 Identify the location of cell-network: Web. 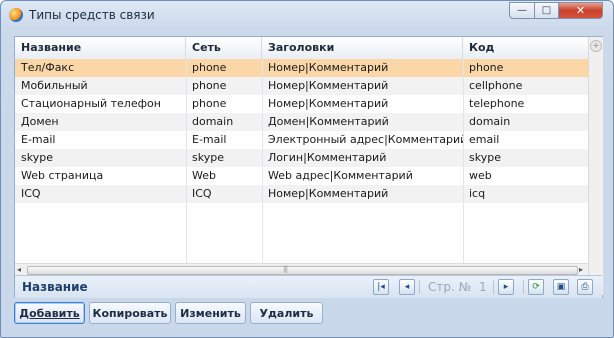
(204, 175).